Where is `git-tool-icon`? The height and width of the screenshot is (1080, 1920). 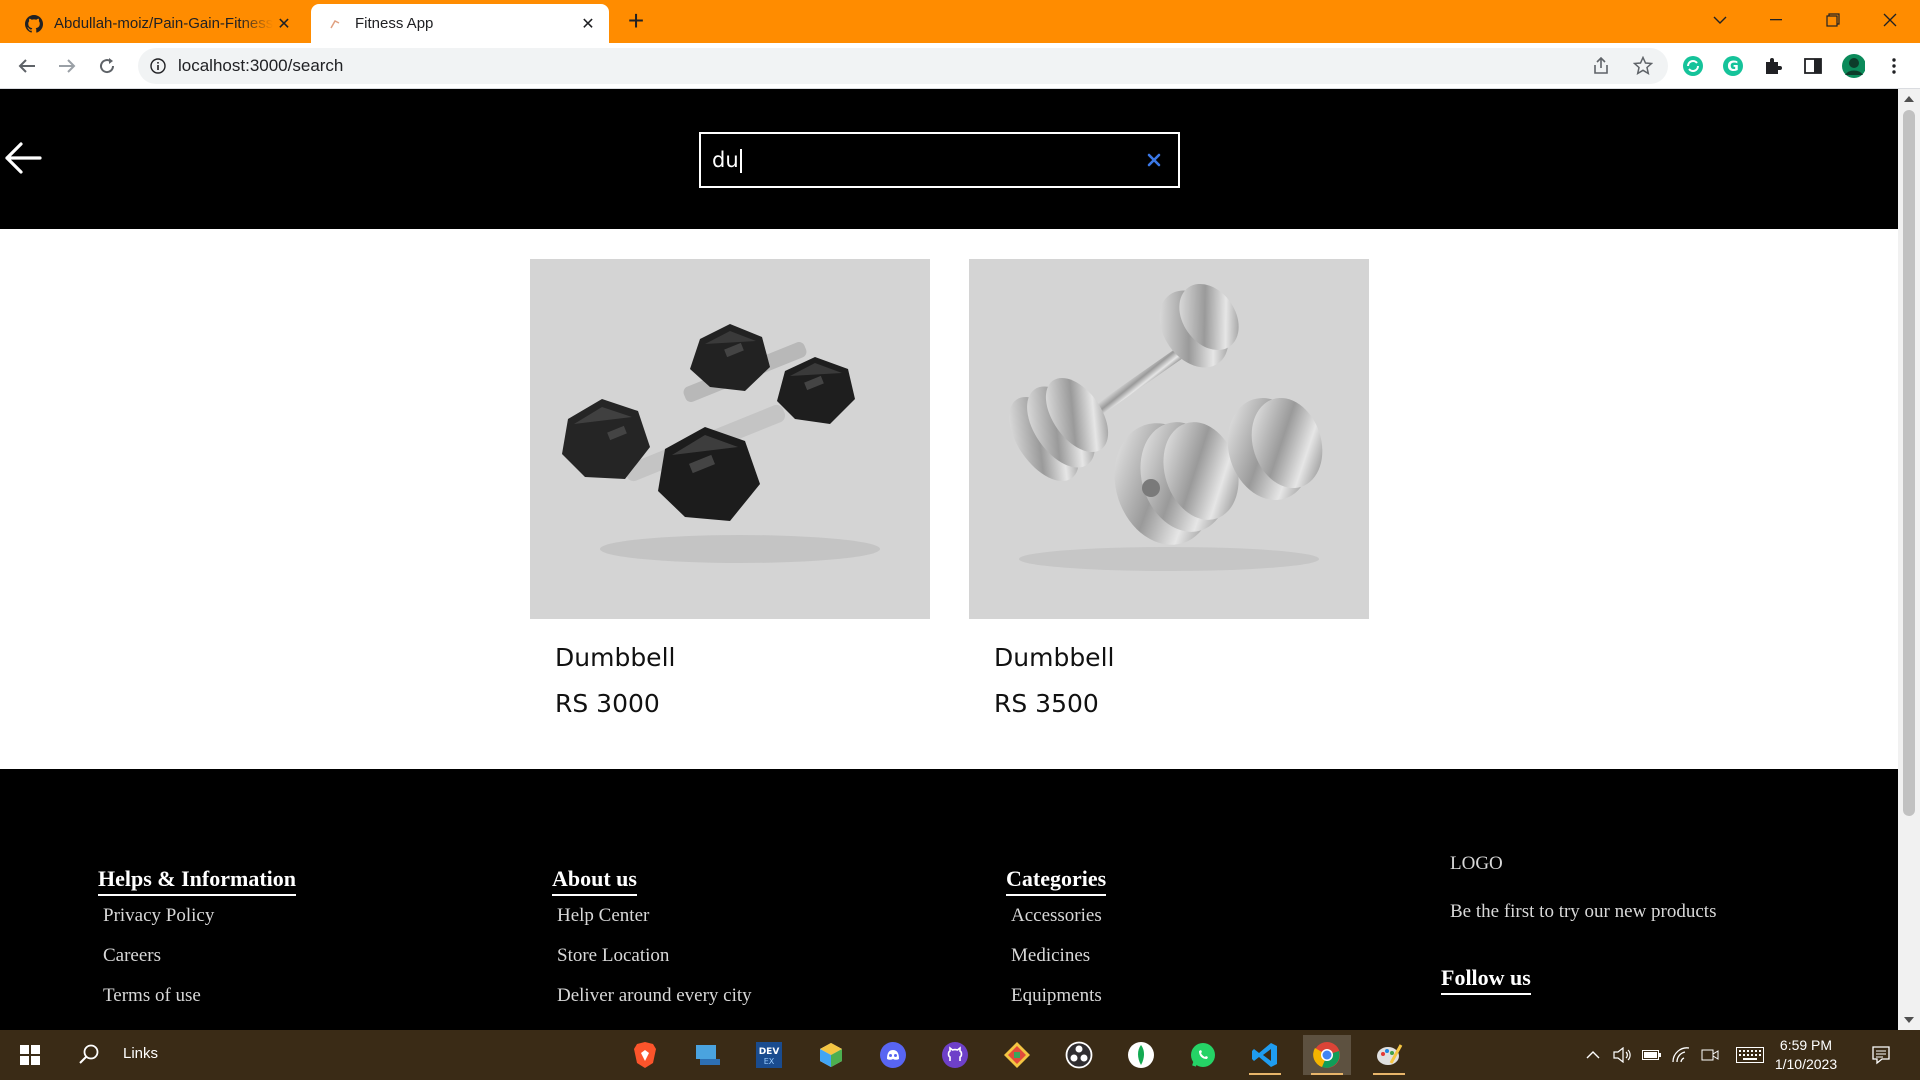
git-tool-icon is located at coordinates (1017, 1055).